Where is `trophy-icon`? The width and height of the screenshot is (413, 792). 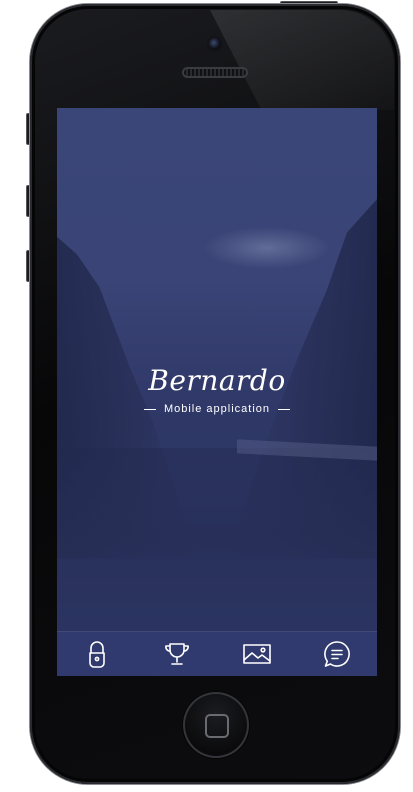 trophy-icon is located at coordinates (177, 654).